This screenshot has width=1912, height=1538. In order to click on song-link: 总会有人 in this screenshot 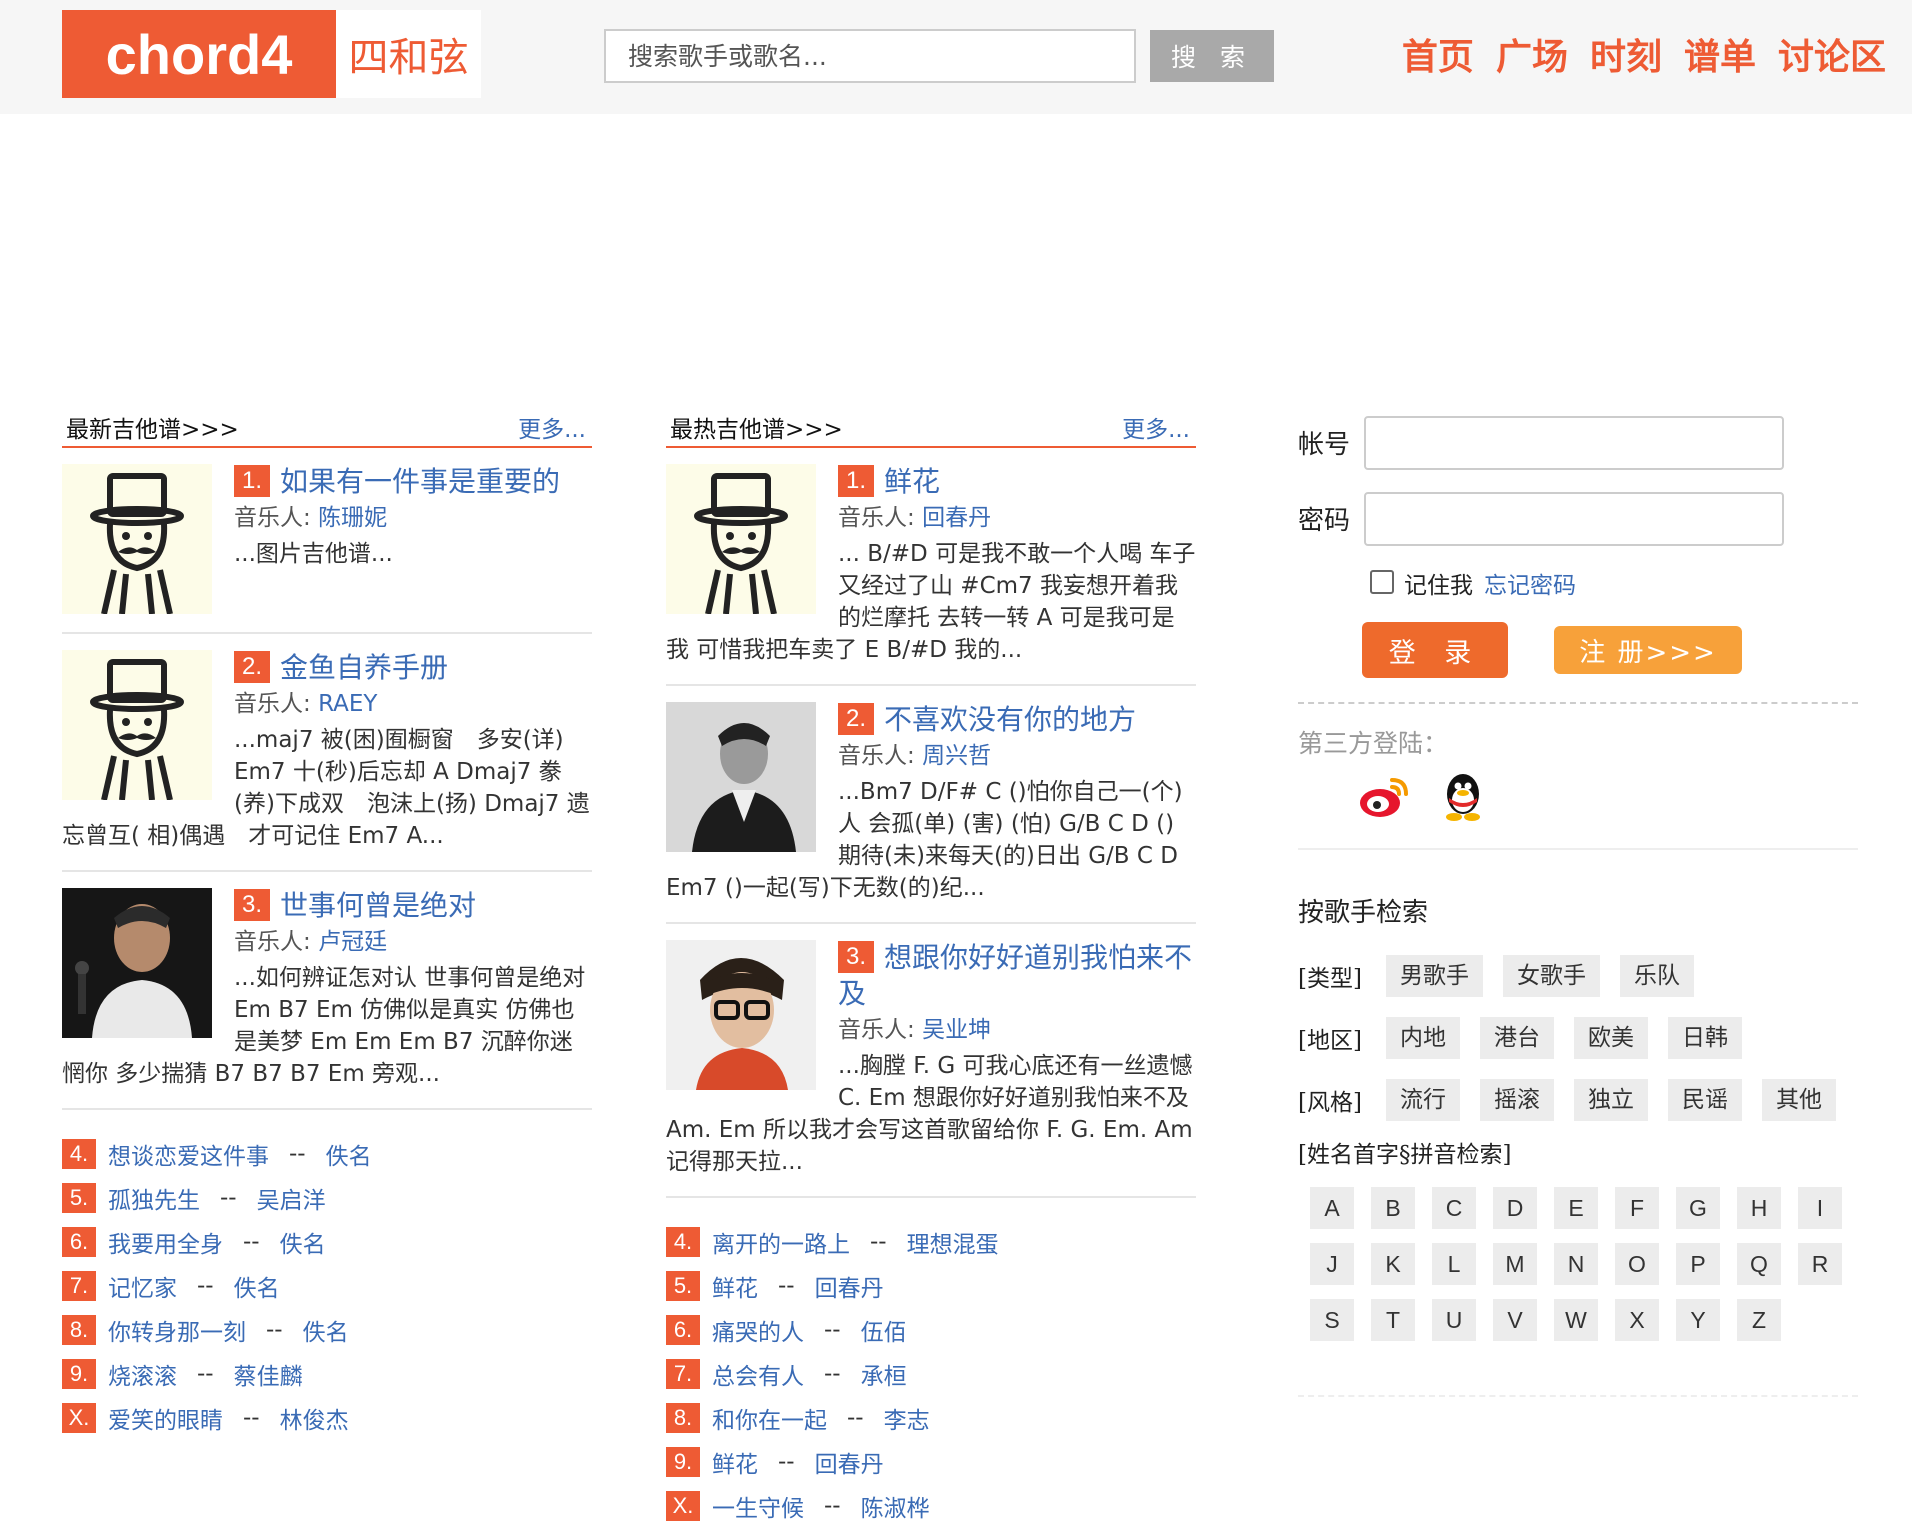, I will do `click(758, 1374)`.